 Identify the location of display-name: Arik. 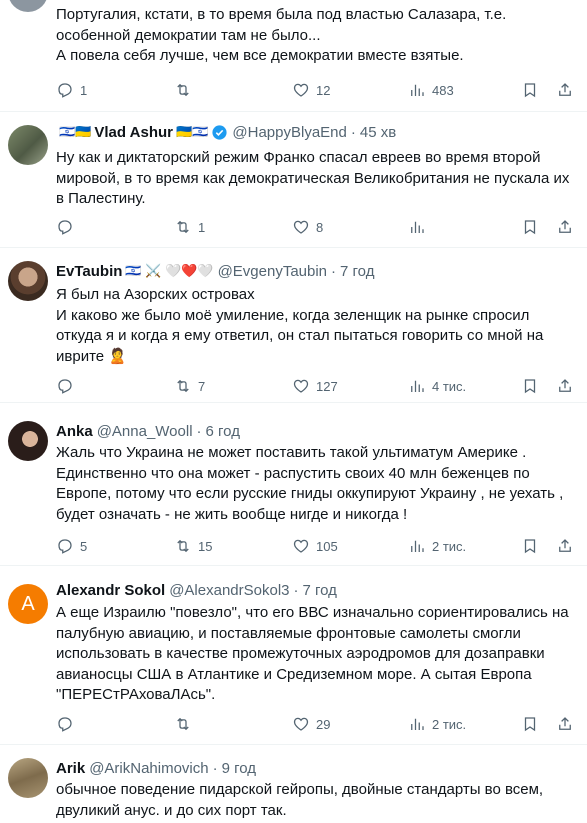
(70, 768).